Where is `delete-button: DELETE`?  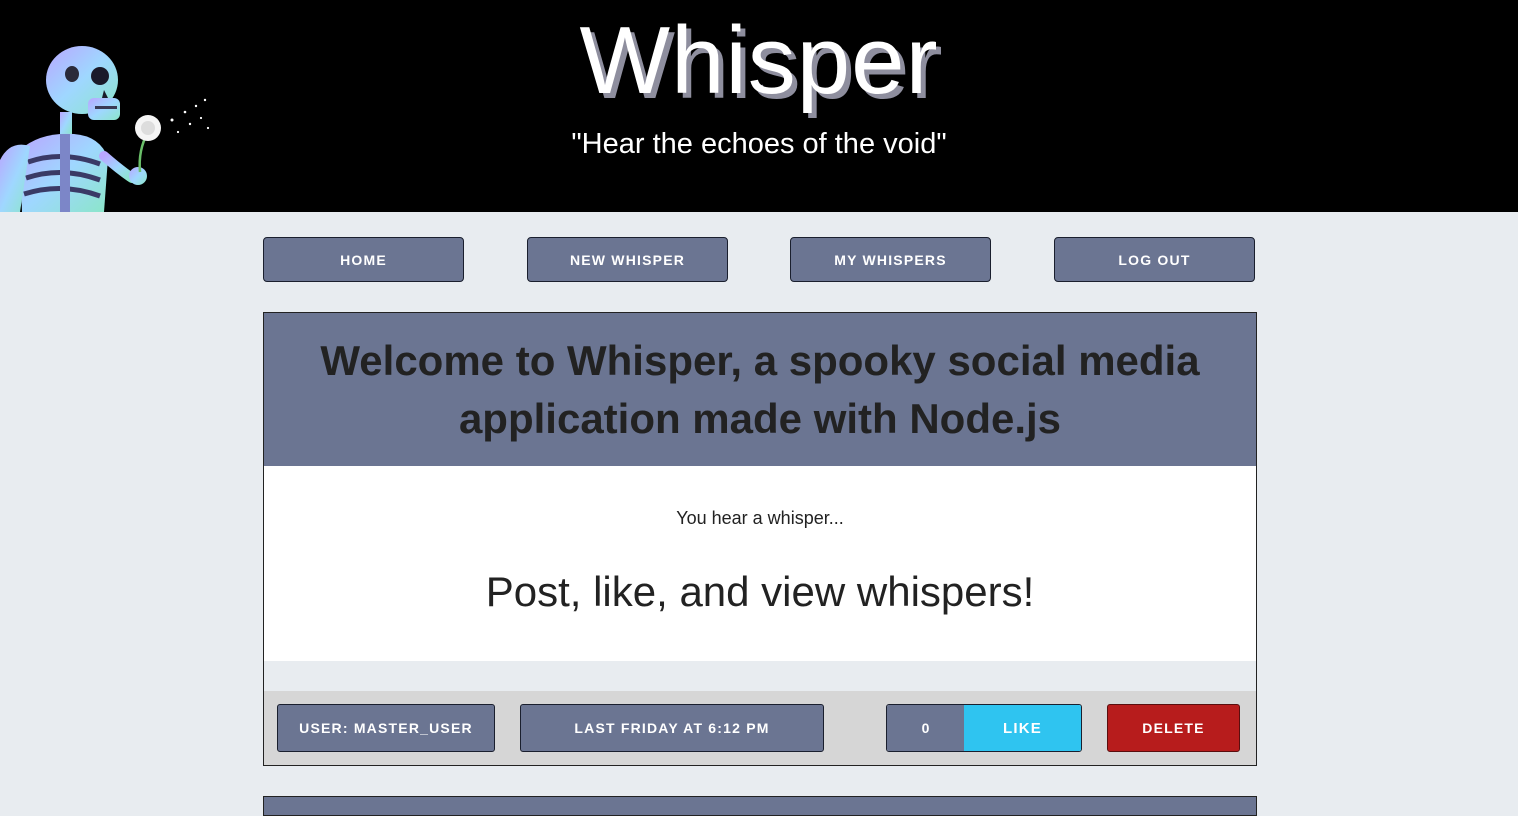
delete-button: DELETE is located at coordinates (1173, 728).